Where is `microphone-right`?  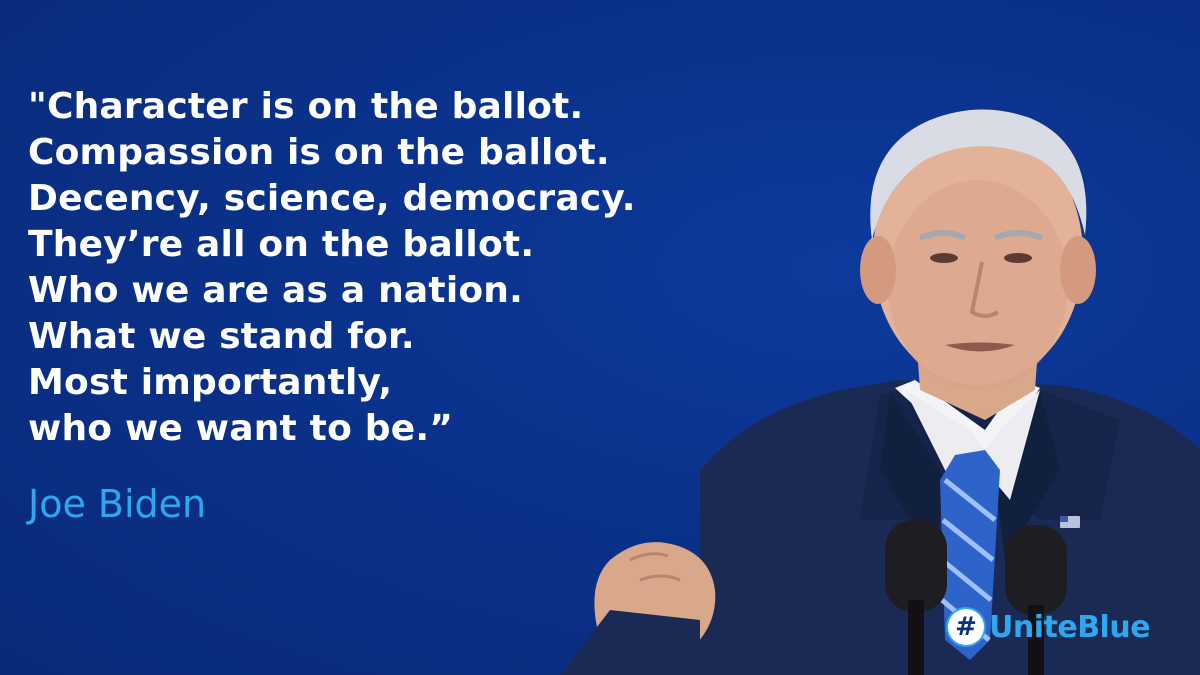
microphone-right is located at coordinates (1036, 570).